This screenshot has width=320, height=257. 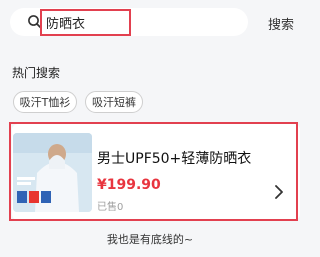 I want to click on search-input: 防晒衣, so click(x=85, y=22).